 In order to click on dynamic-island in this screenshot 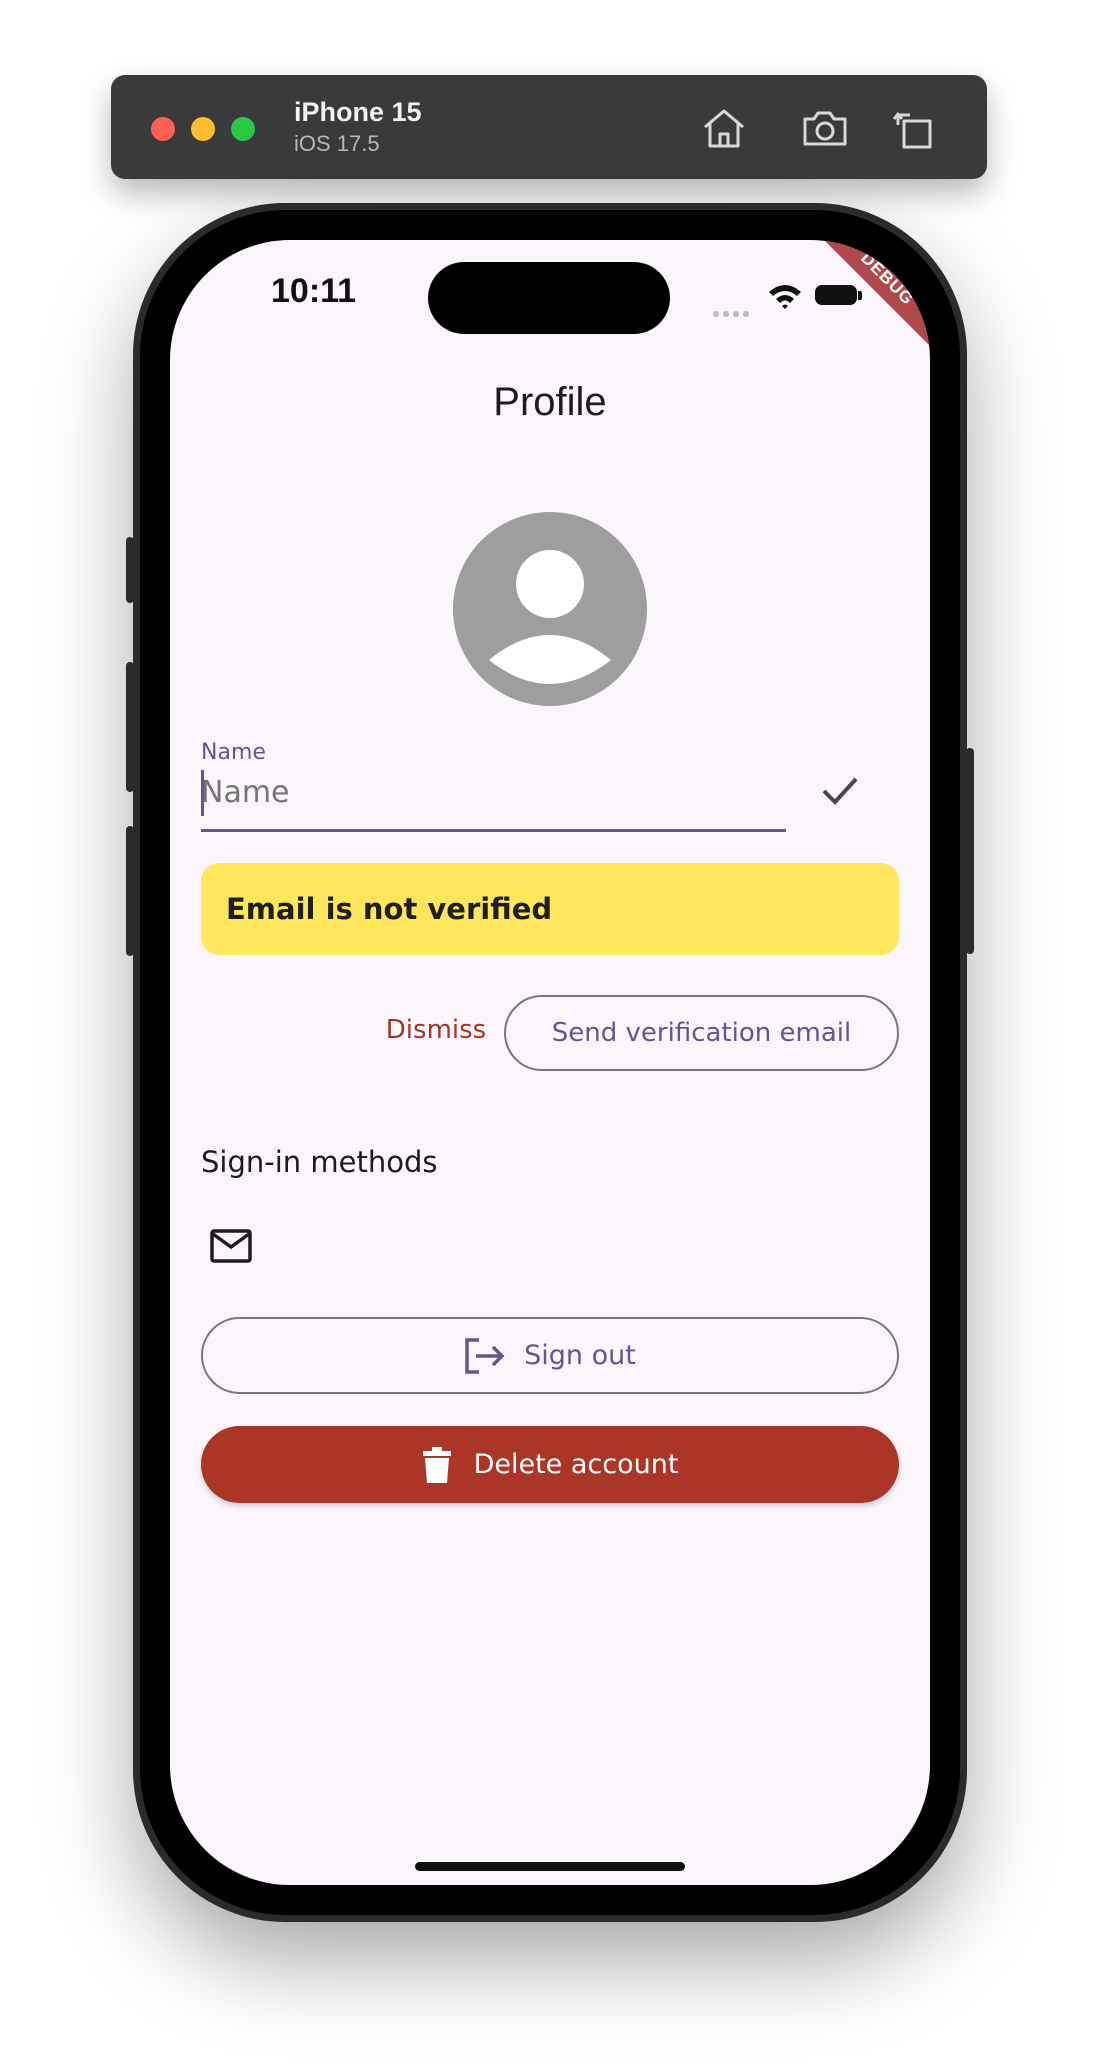, I will do `click(549, 298)`.